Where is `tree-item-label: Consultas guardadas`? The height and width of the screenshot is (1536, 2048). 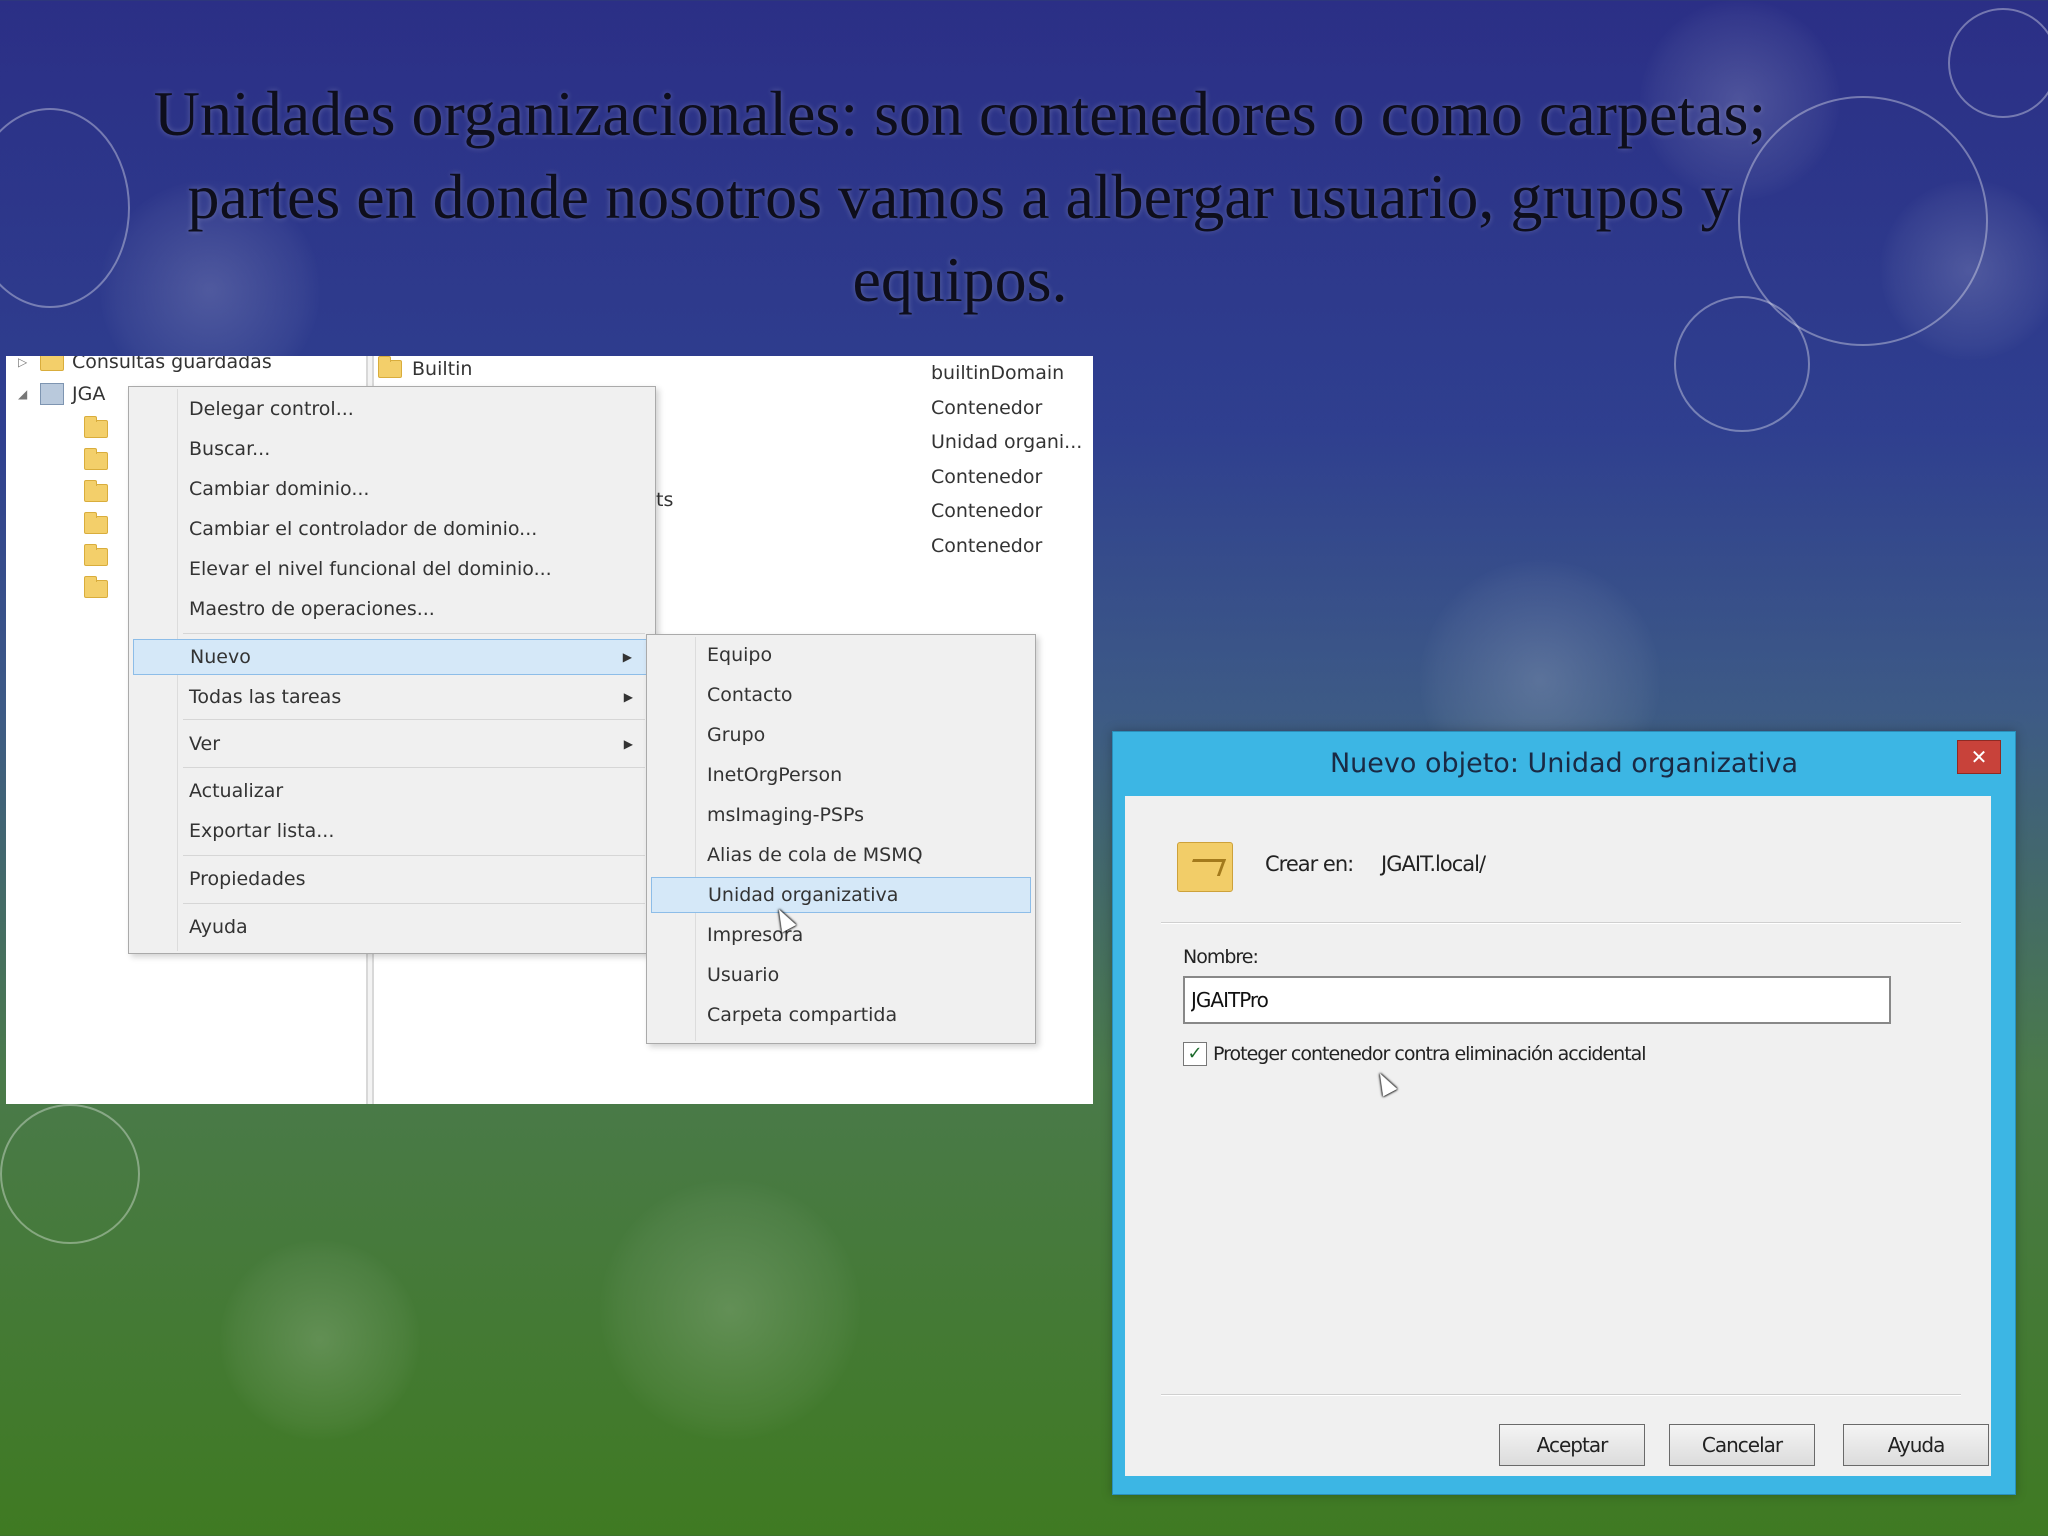
tree-item-label: Consultas guardadas is located at coordinates (172, 364).